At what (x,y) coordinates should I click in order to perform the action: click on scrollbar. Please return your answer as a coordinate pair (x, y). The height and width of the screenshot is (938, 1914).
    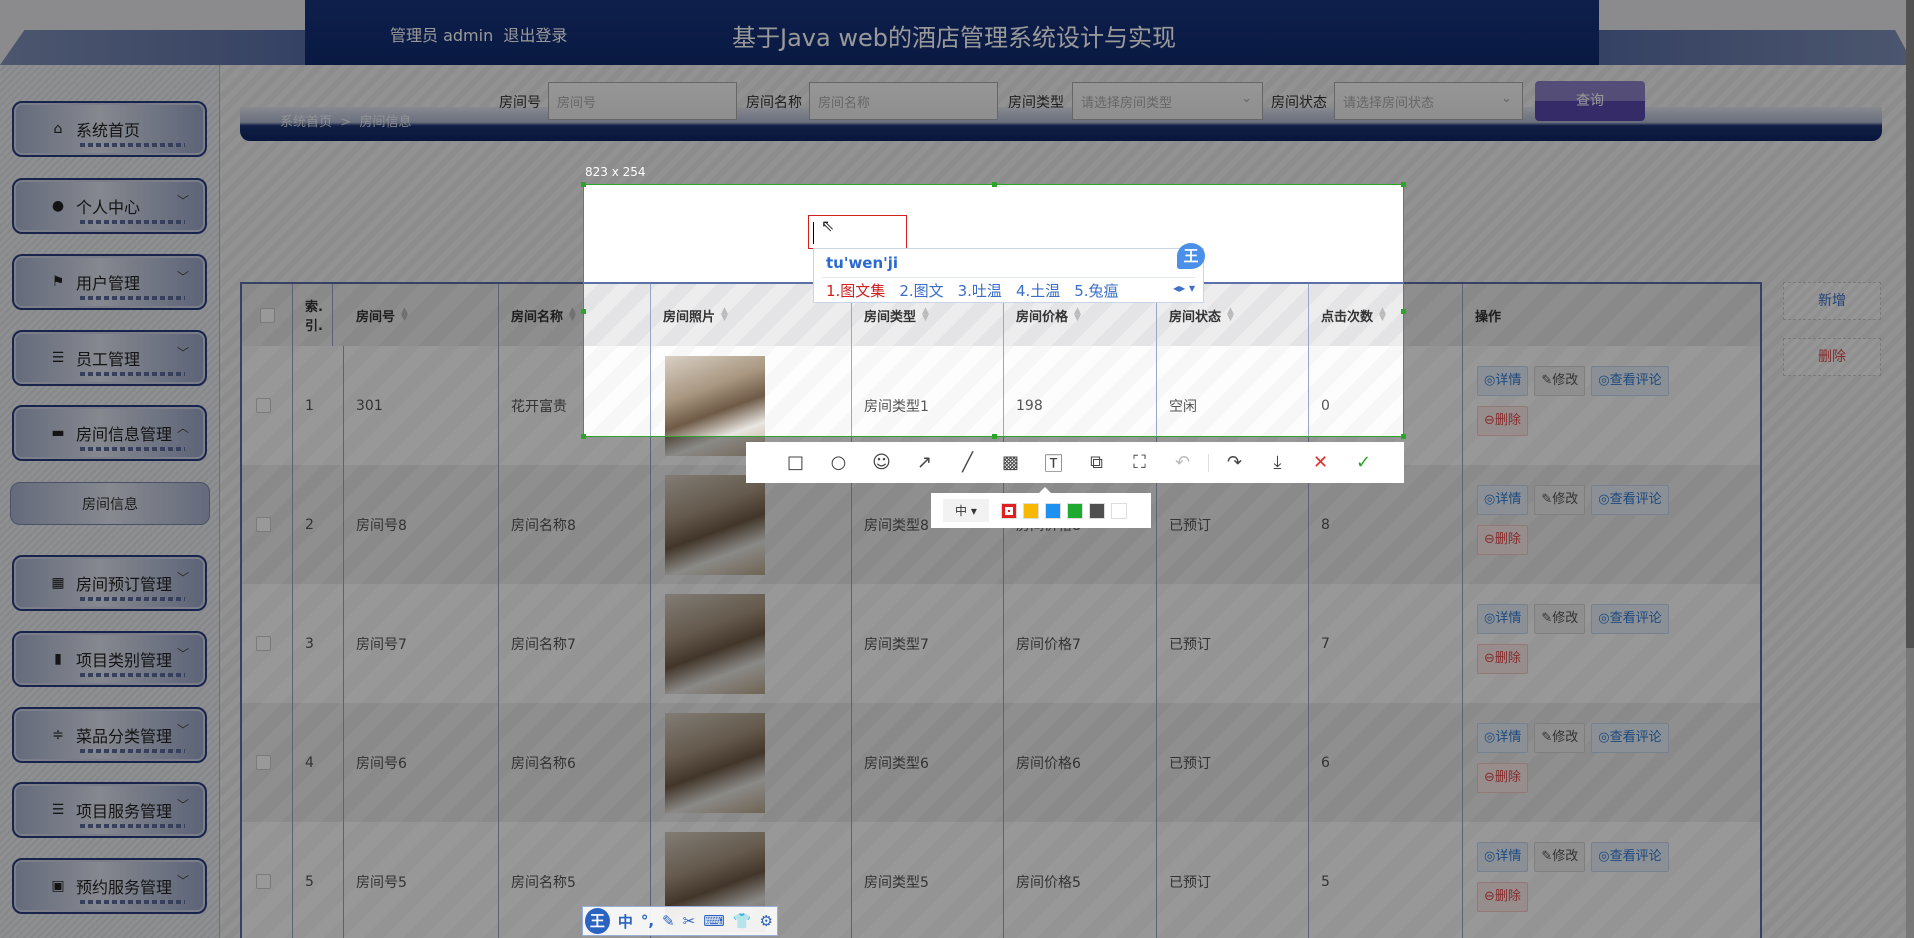
    Looking at the image, I should click on (1910, 469).